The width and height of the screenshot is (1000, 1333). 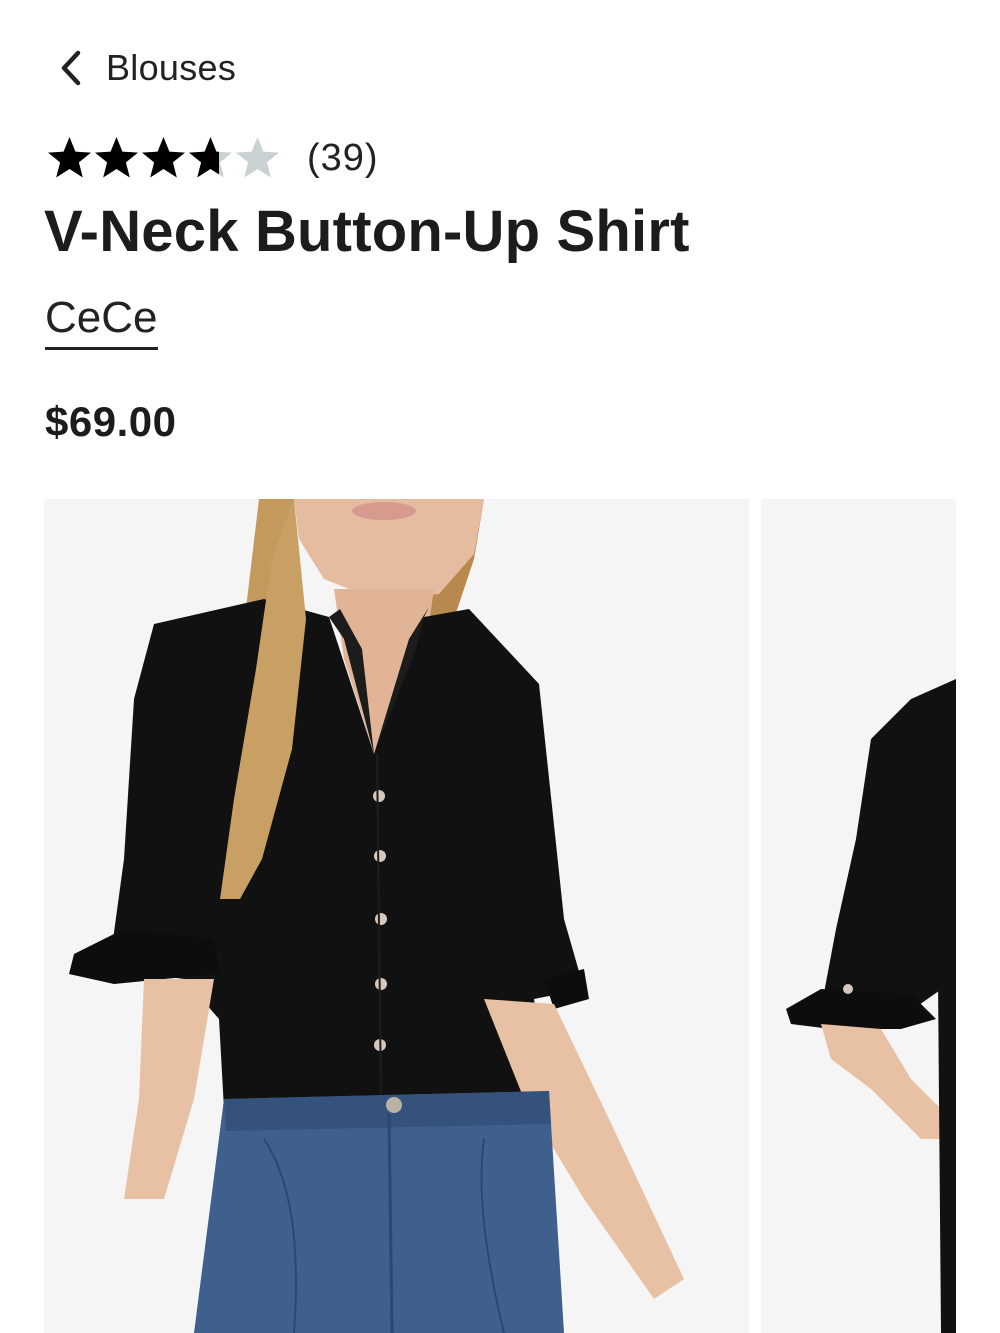 What do you see at coordinates (367, 231) in the screenshot?
I see `product-title: V-Neck Button-Up Shirt` at bounding box center [367, 231].